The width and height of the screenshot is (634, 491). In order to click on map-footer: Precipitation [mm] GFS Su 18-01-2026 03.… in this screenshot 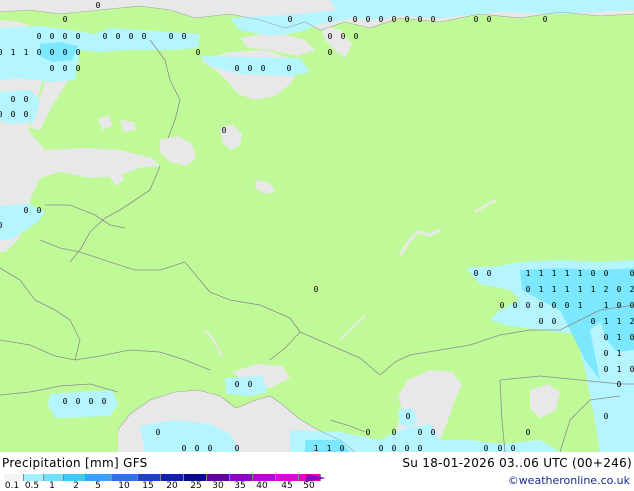, I will do `click(317, 471)`.